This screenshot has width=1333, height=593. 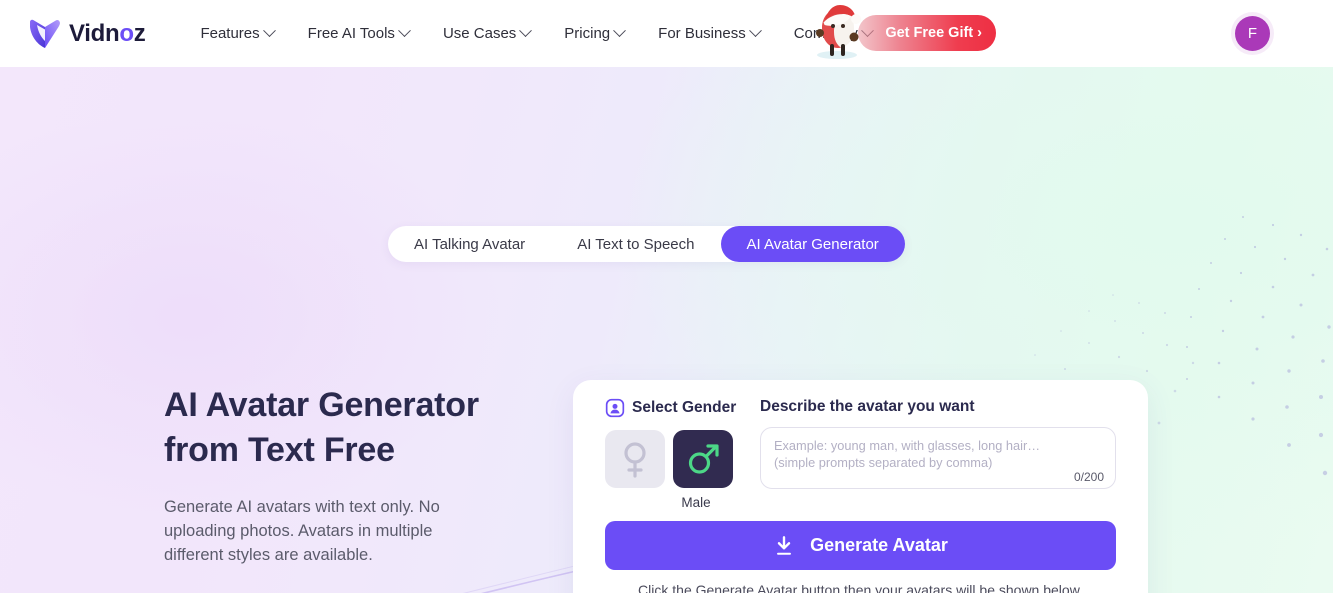 What do you see at coordinates (1088, 477) in the screenshot?
I see `character-counter: 0/200` at bounding box center [1088, 477].